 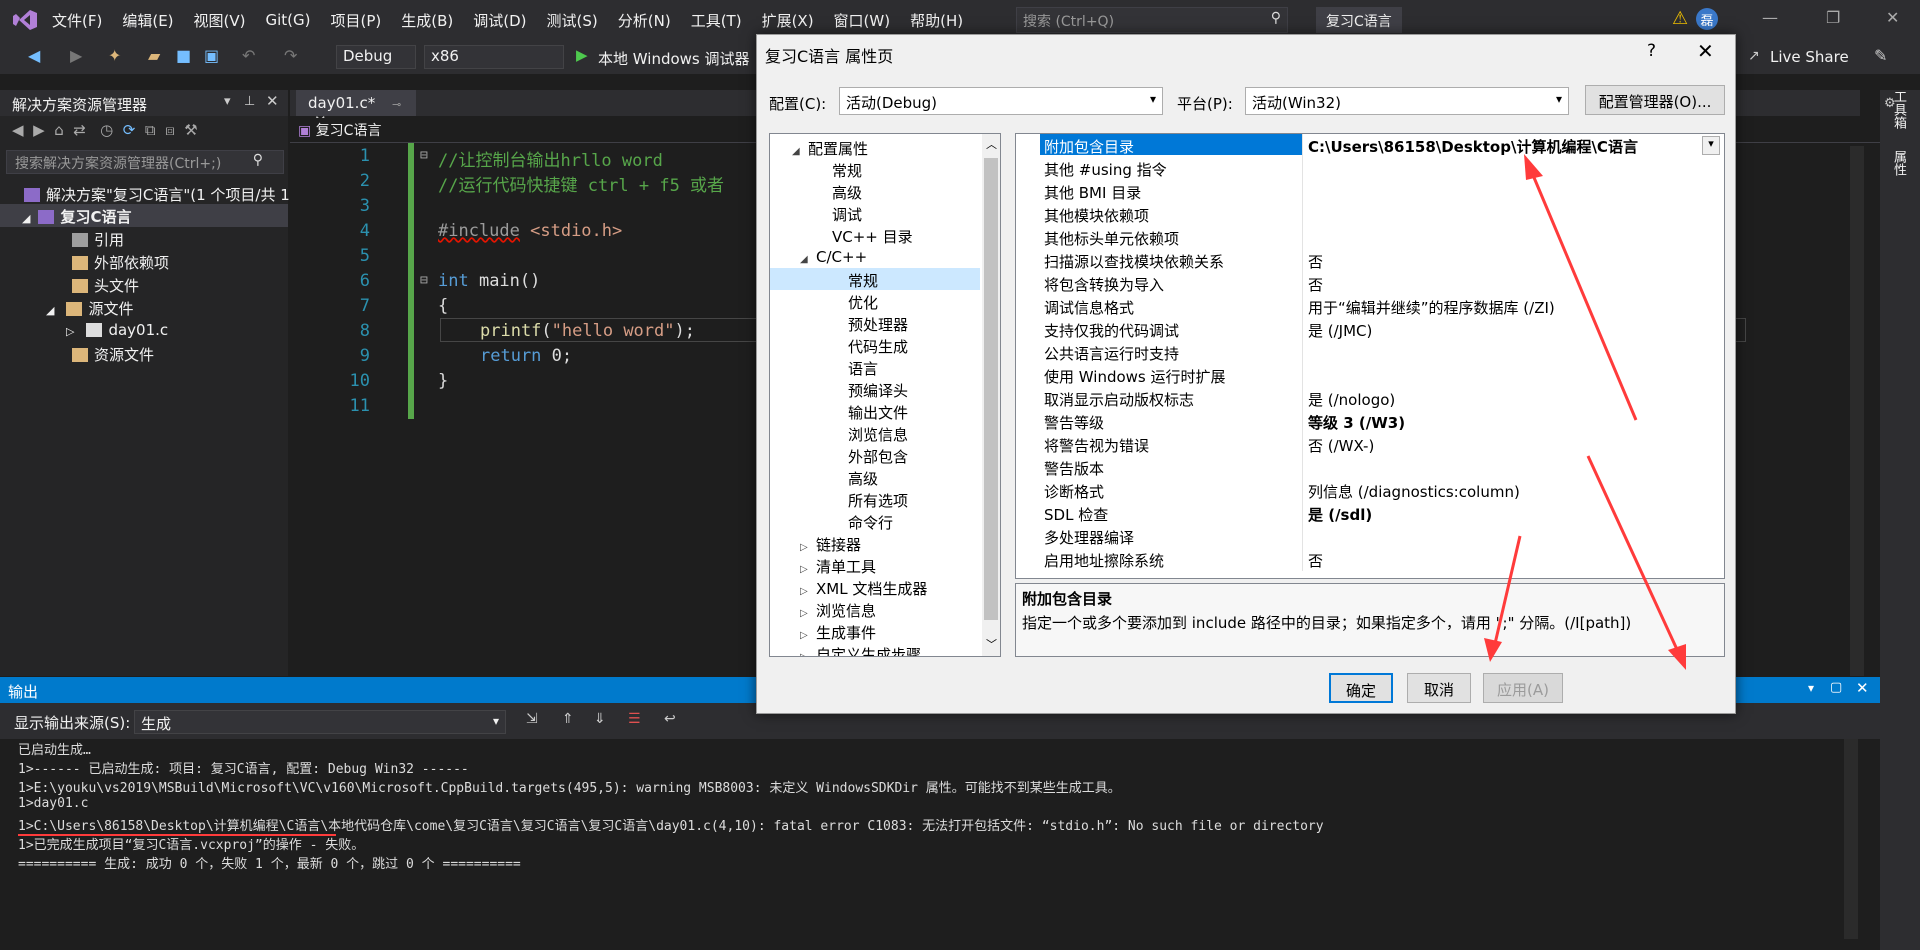 I want to click on annotation-arrow-to-ok, so click(x=1503, y=598).